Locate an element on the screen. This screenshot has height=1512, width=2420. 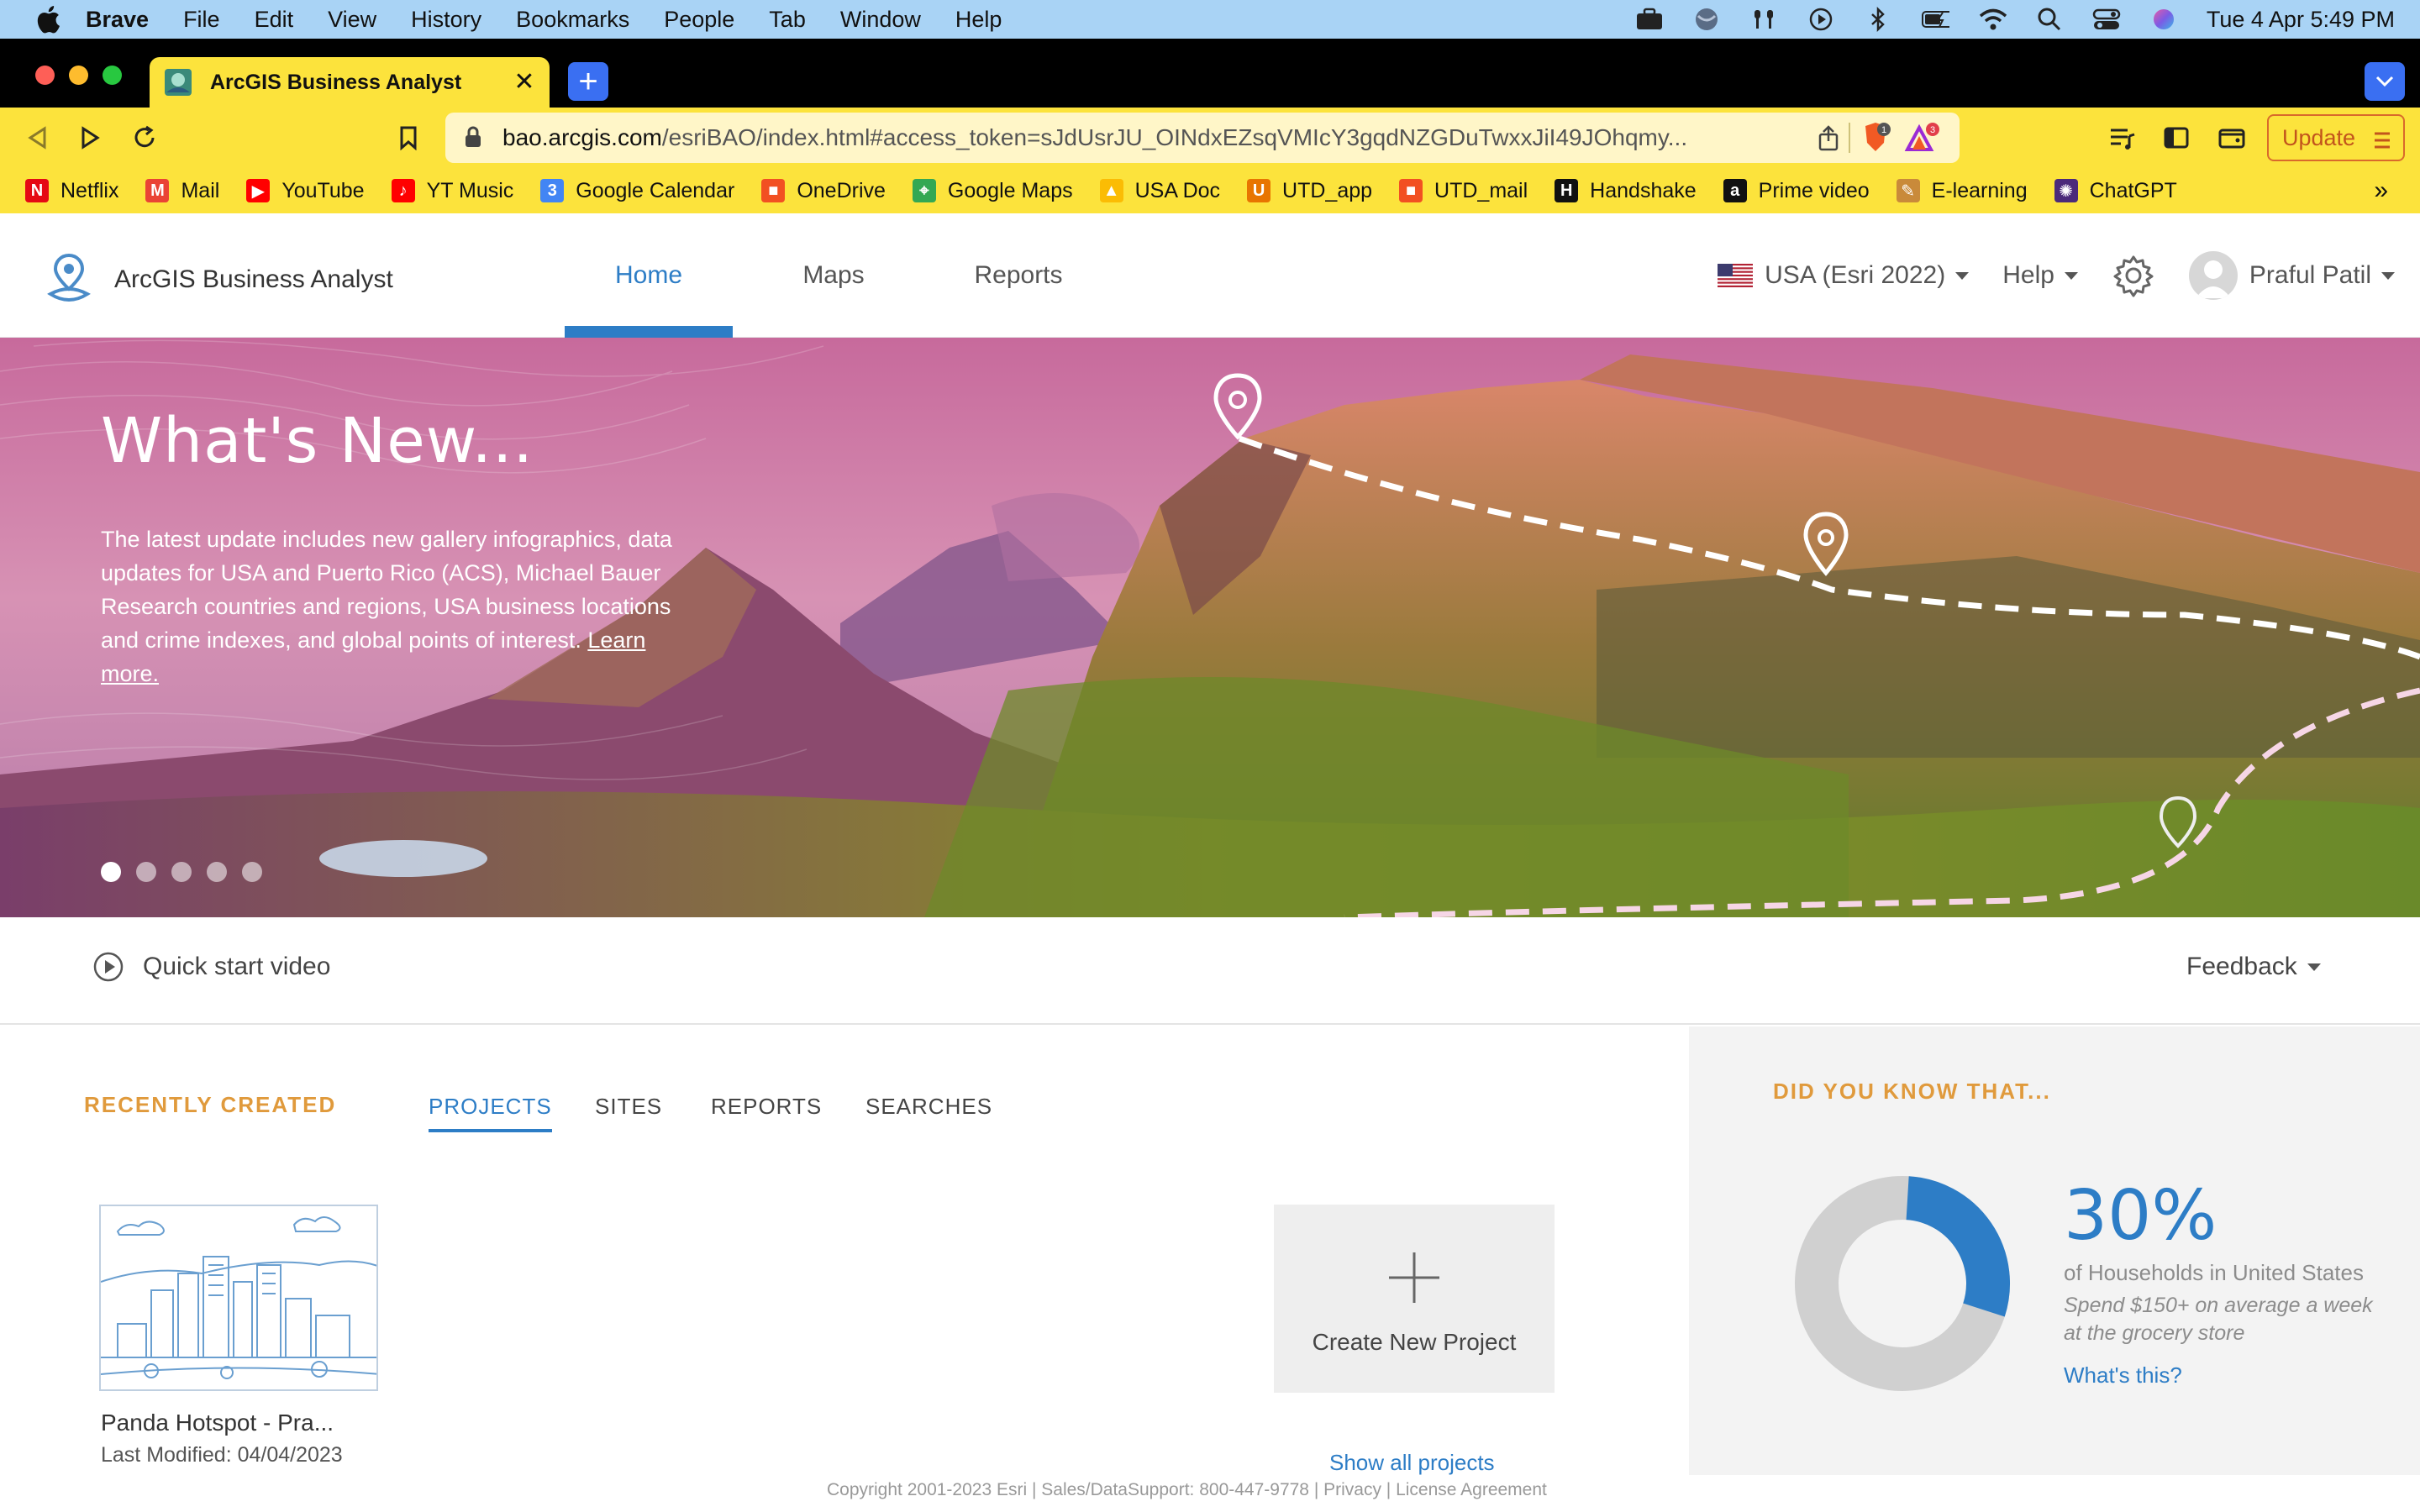
new-tab-button: + is located at coordinates (588, 81).